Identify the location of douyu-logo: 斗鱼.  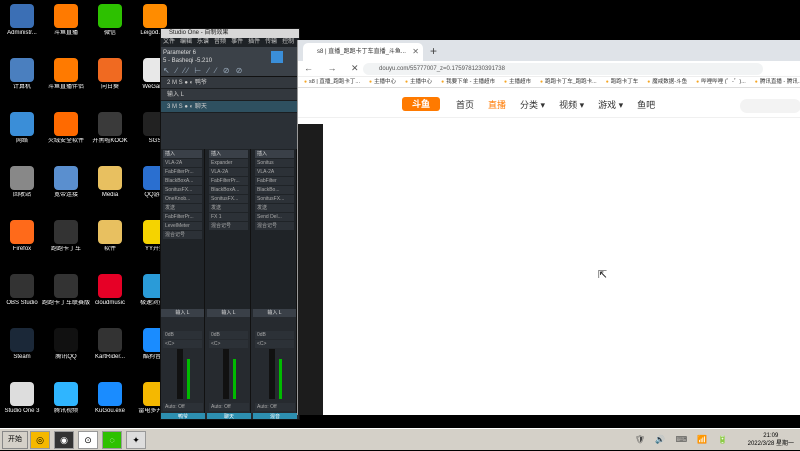
(421, 104).